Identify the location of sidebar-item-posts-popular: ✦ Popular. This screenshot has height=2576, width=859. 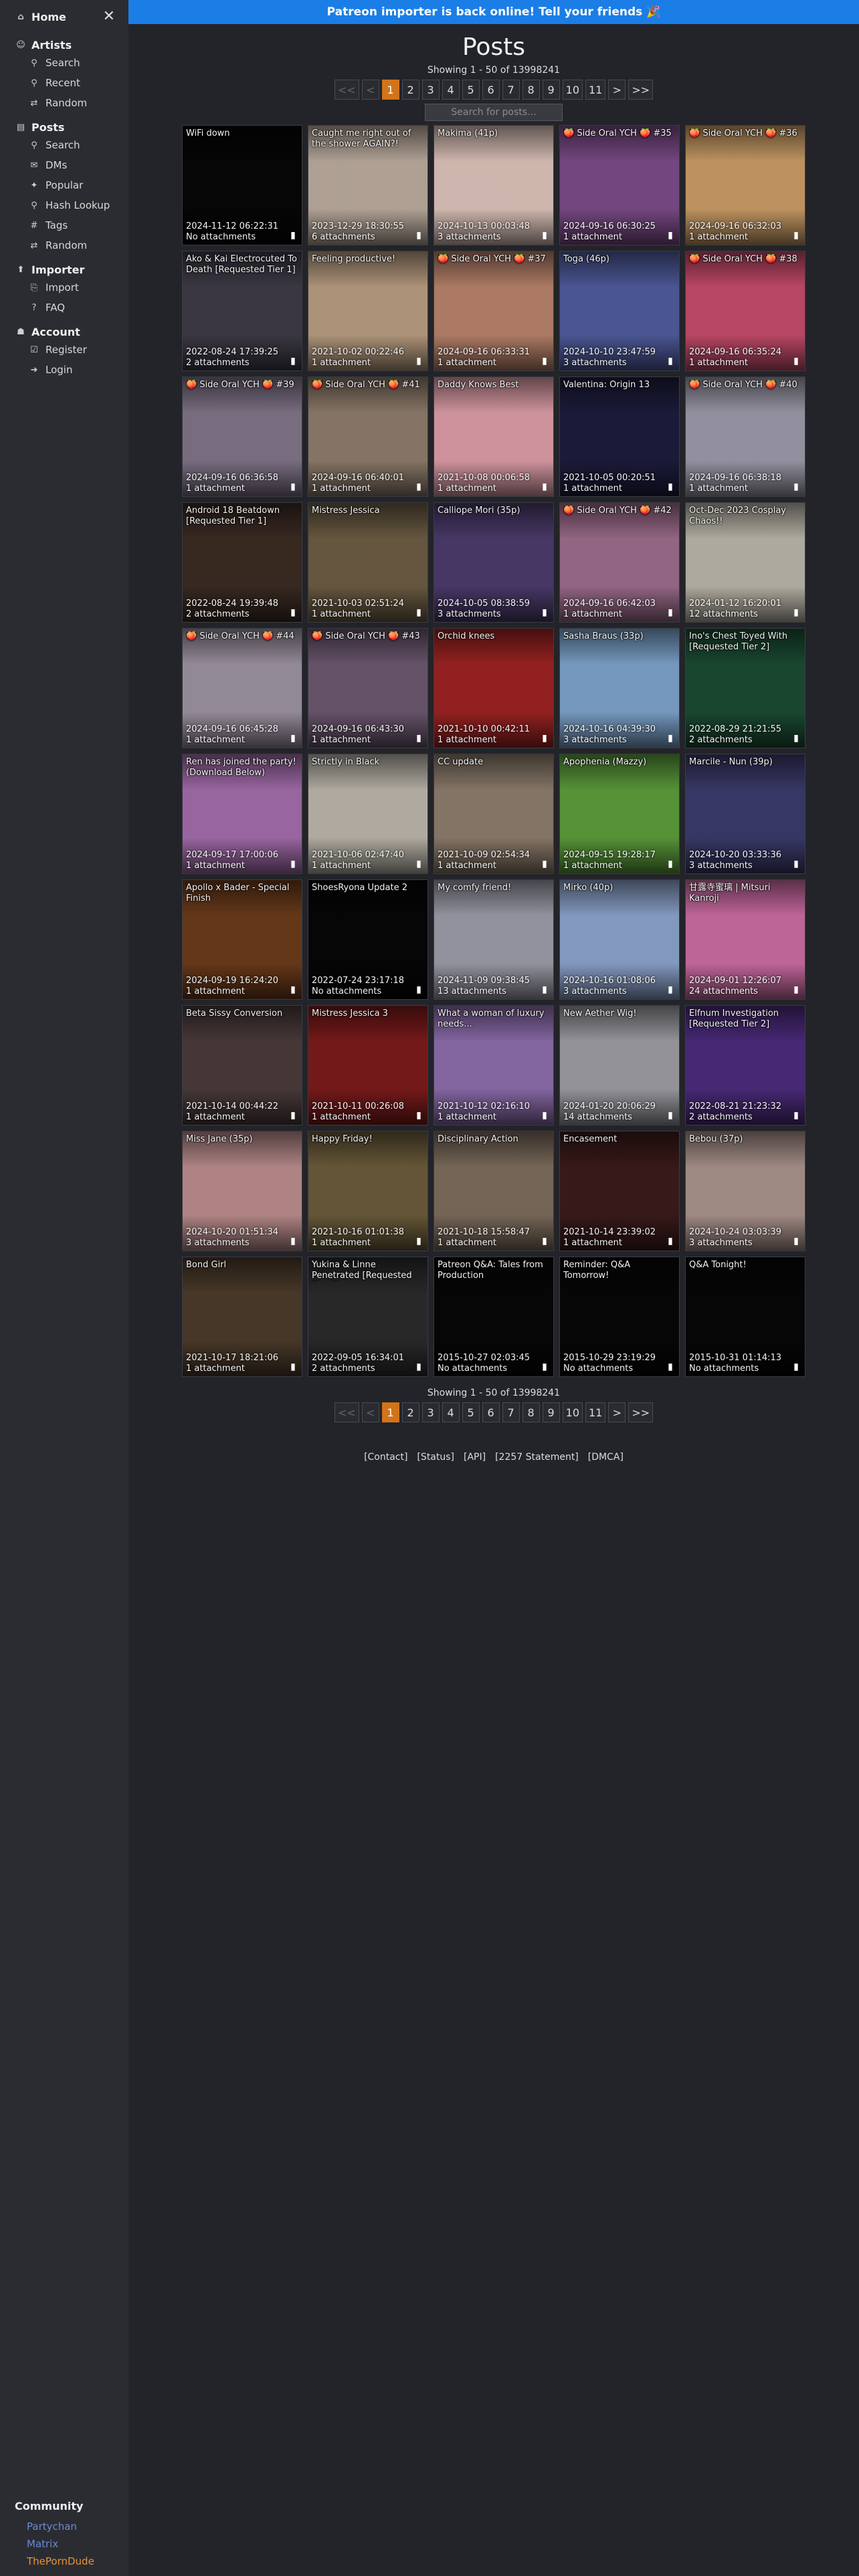
(64, 185).